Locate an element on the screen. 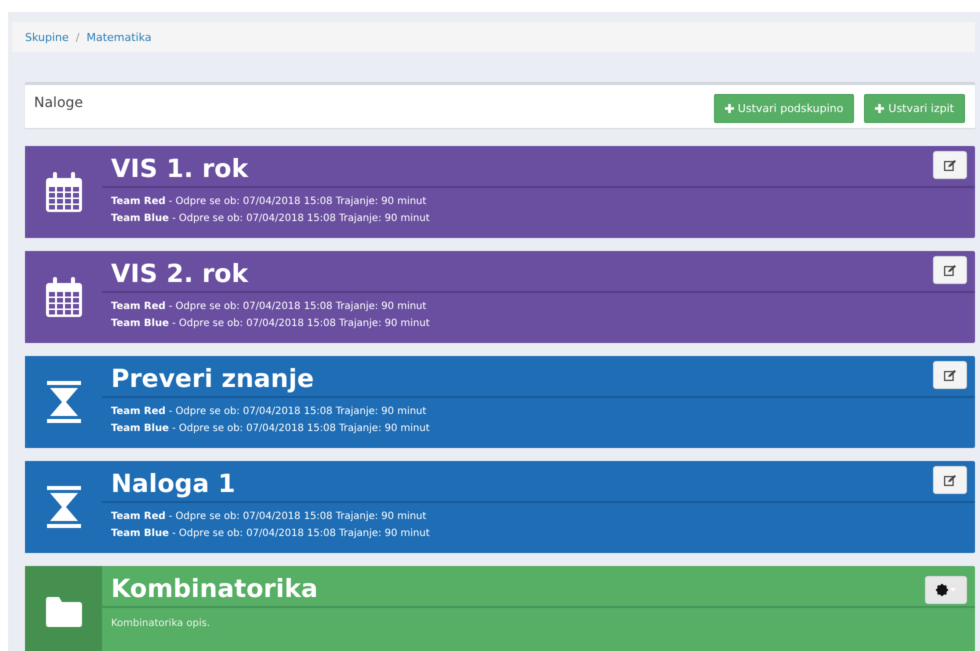 The width and height of the screenshot is (980, 651). task-card: Preveri znanje Team Red - Odpre se ob: 07/04/2018 15:08 Trajanje: 90 minut Team Blue - Odpre se ob: 07/04/2018 15:08 Trajanje: 90 minut is located at coordinates (500, 402).